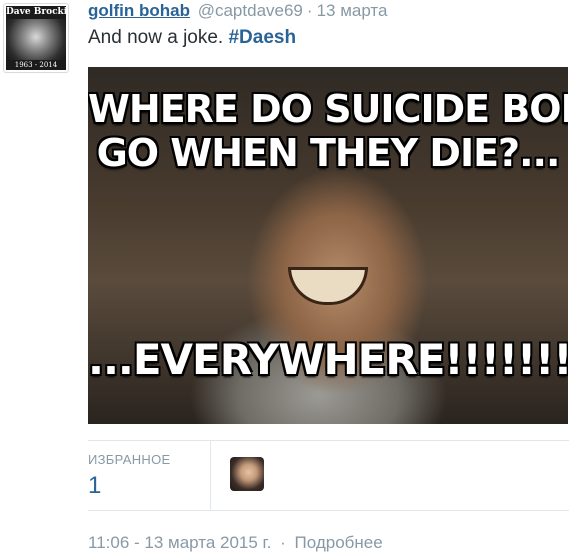  Describe the element at coordinates (36, 12) in the screenshot. I see `avatar-top-text: Dave Brockie` at that location.